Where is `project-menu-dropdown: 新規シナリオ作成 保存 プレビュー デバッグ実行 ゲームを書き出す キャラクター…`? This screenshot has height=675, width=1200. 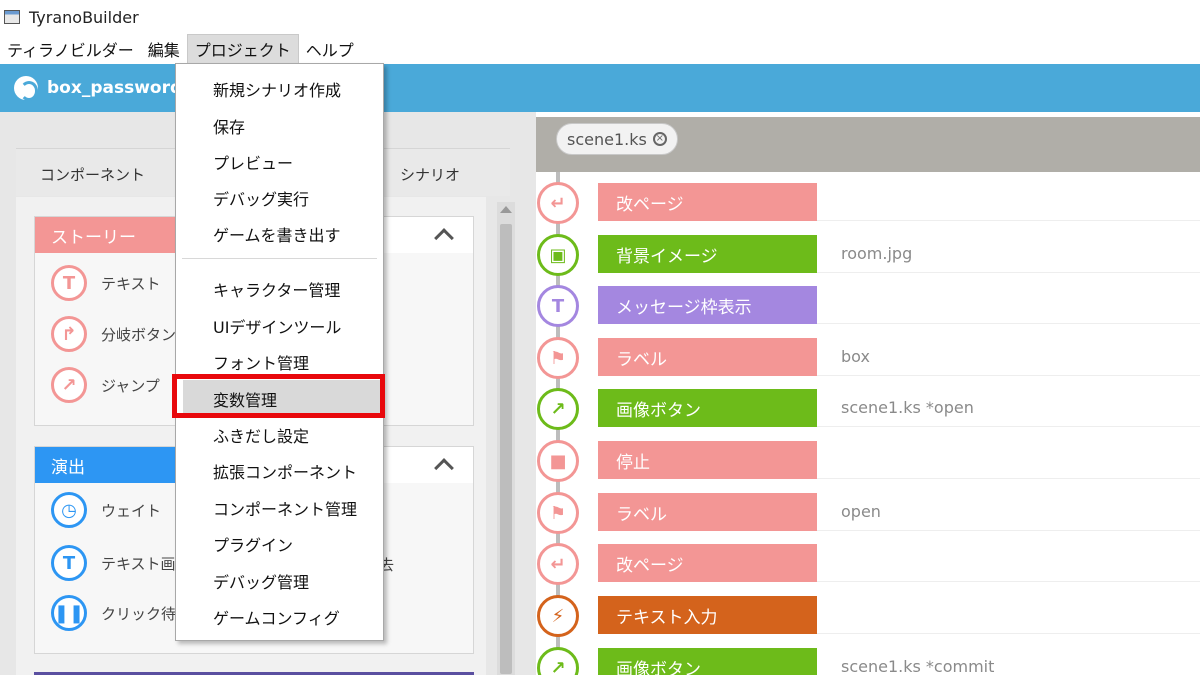
project-menu-dropdown: 新規シナリオ作成 保存 プレビュー デバッグ実行 ゲームを書き出す キャラクター… is located at coordinates (279, 352).